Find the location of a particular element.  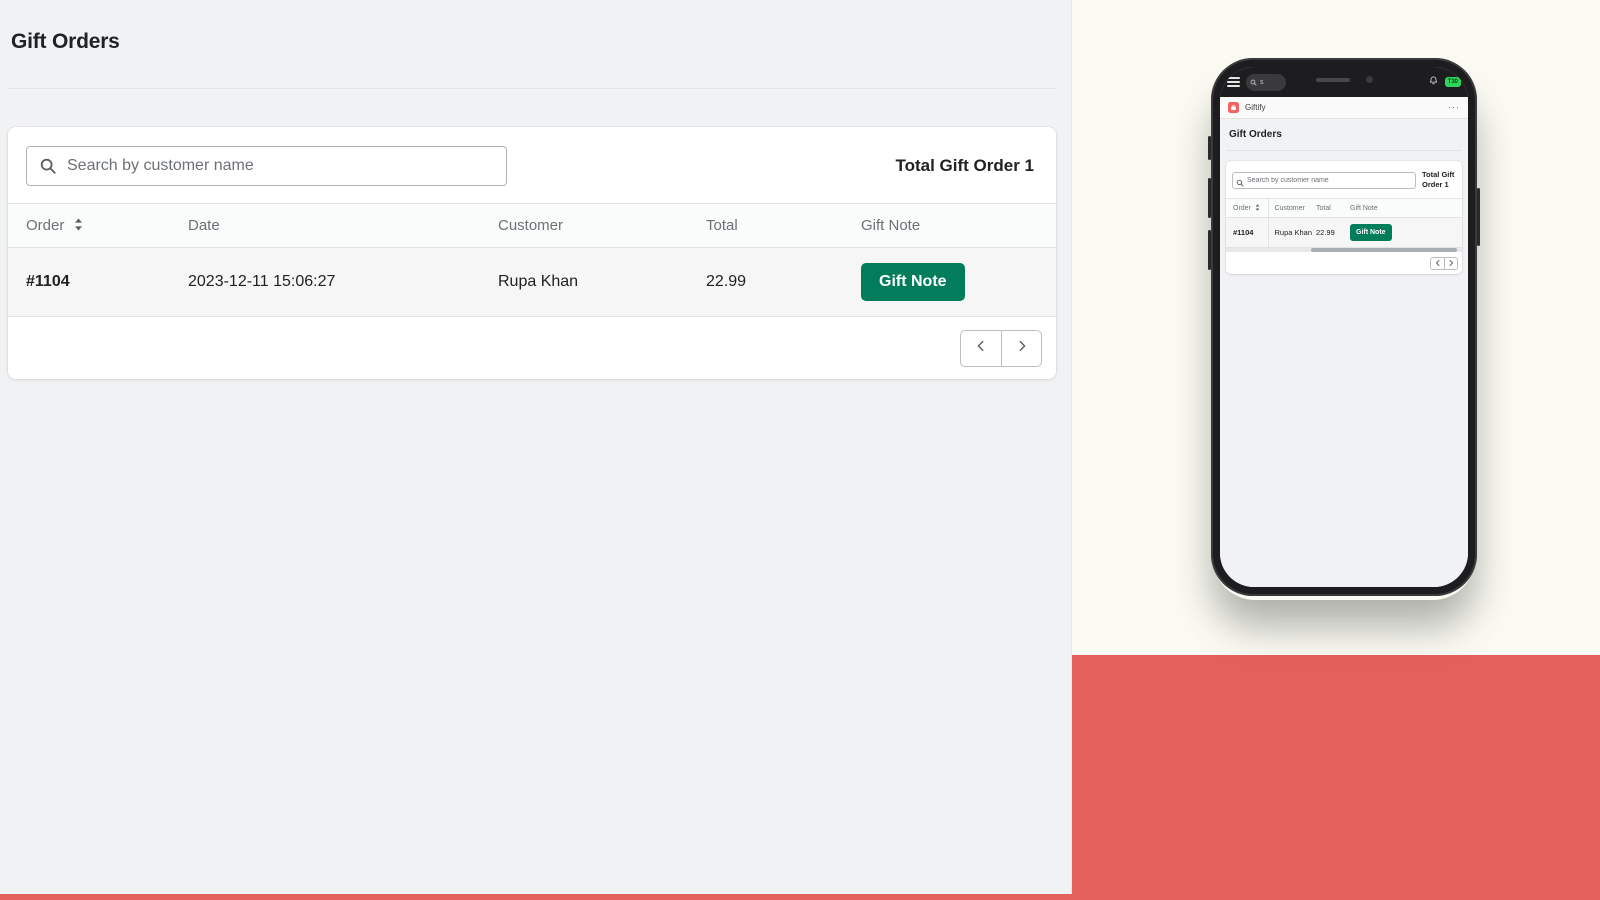

mobile-column-header-gift-note: Gift Note is located at coordinates (1406, 208).